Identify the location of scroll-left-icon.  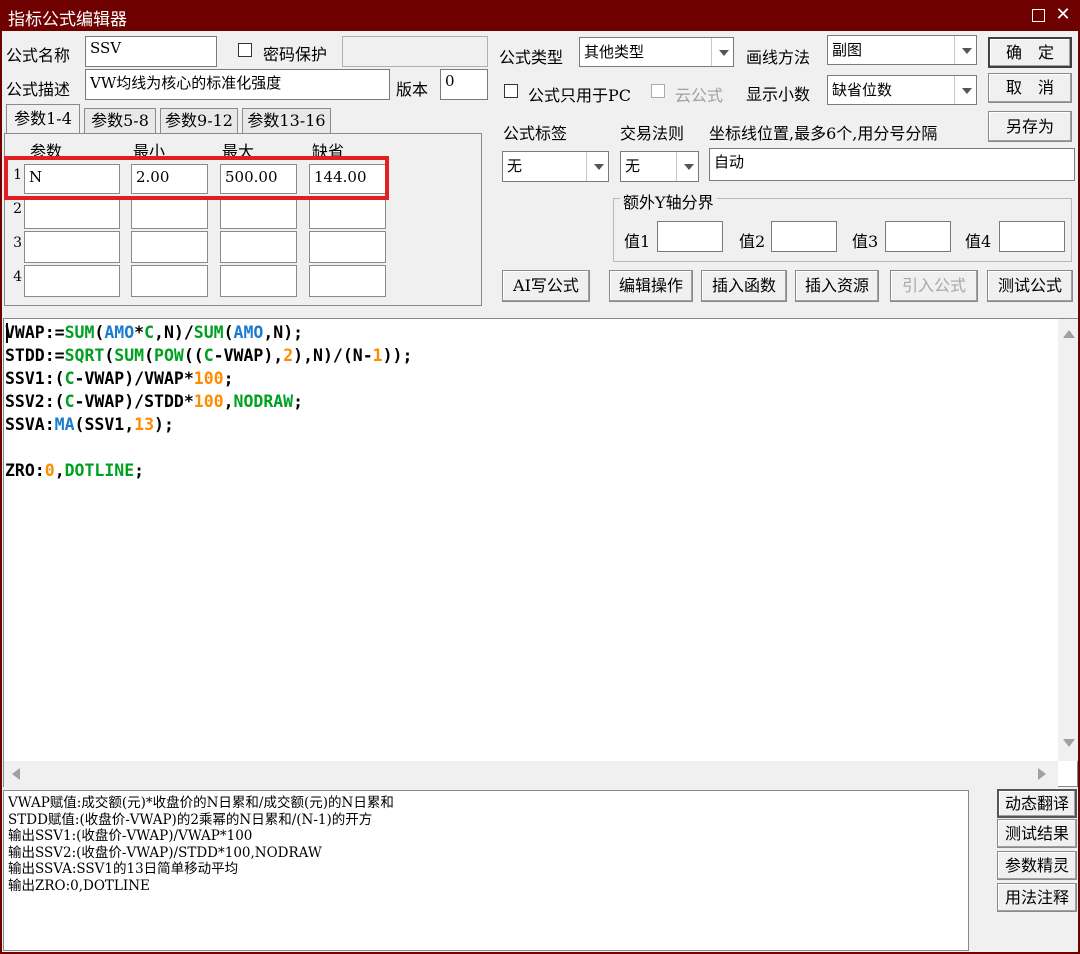
(16, 774).